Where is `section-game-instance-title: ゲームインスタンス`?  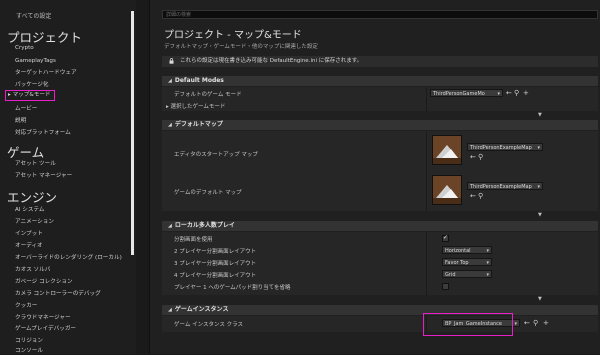 section-game-instance-title: ゲームインスタンス is located at coordinates (201, 309).